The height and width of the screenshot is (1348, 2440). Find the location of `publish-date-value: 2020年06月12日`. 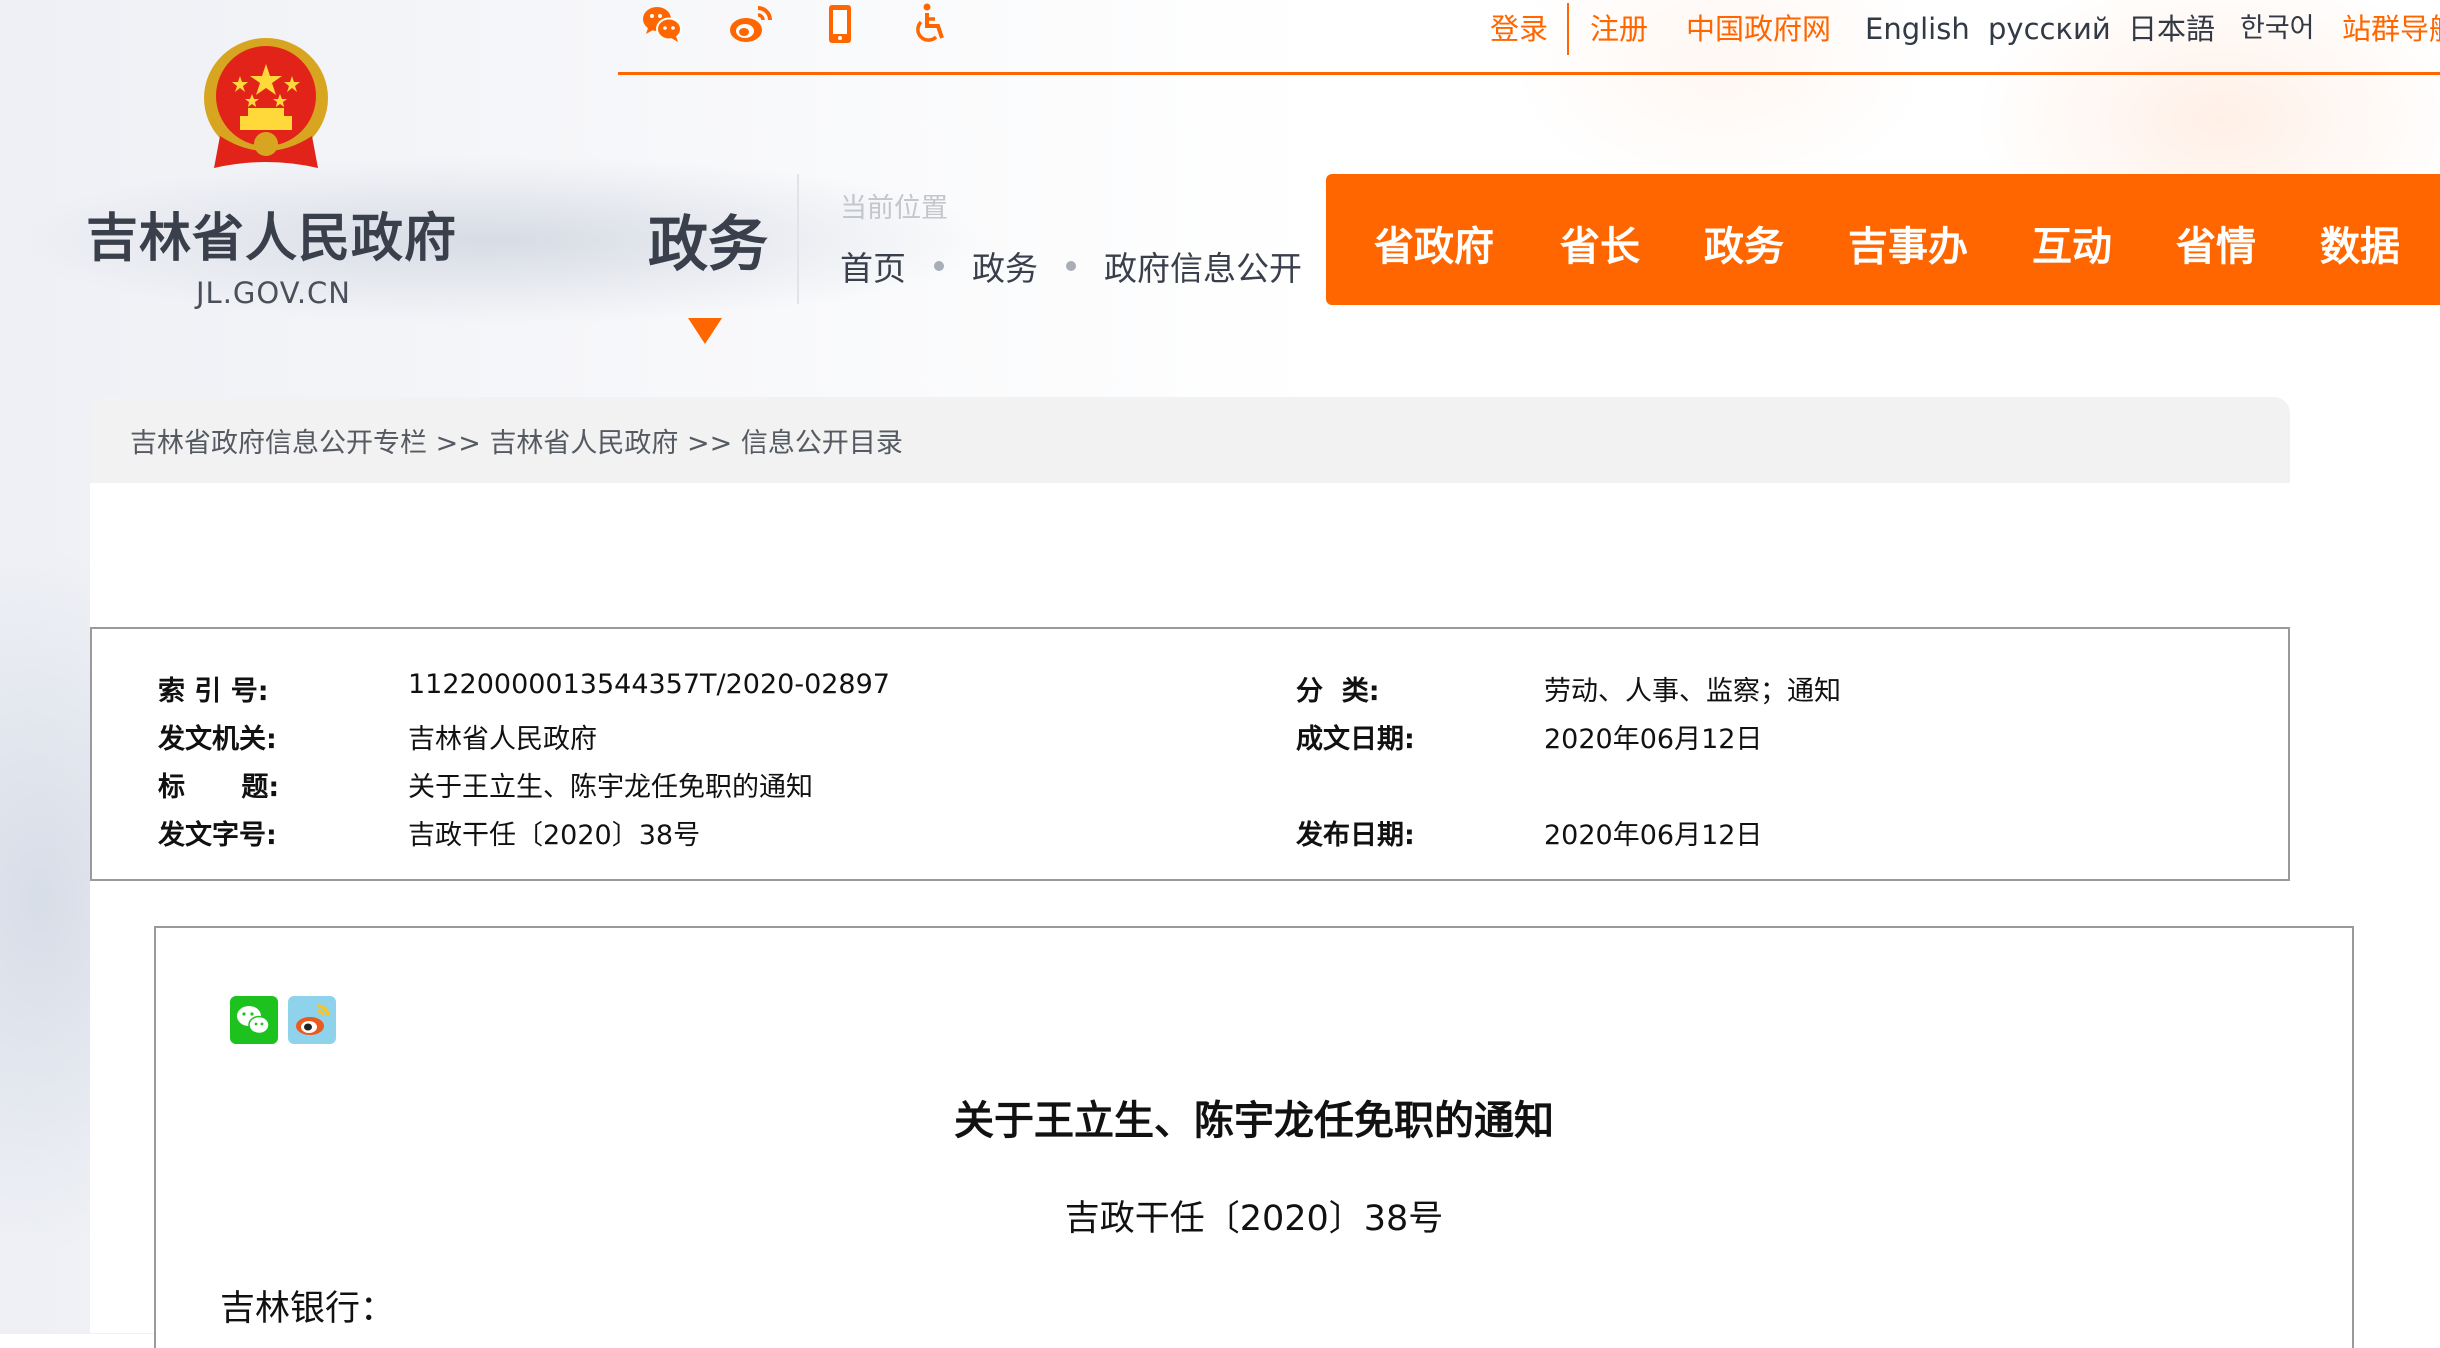

publish-date-value: 2020年06月12日 is located at coordinates (1653, 835).